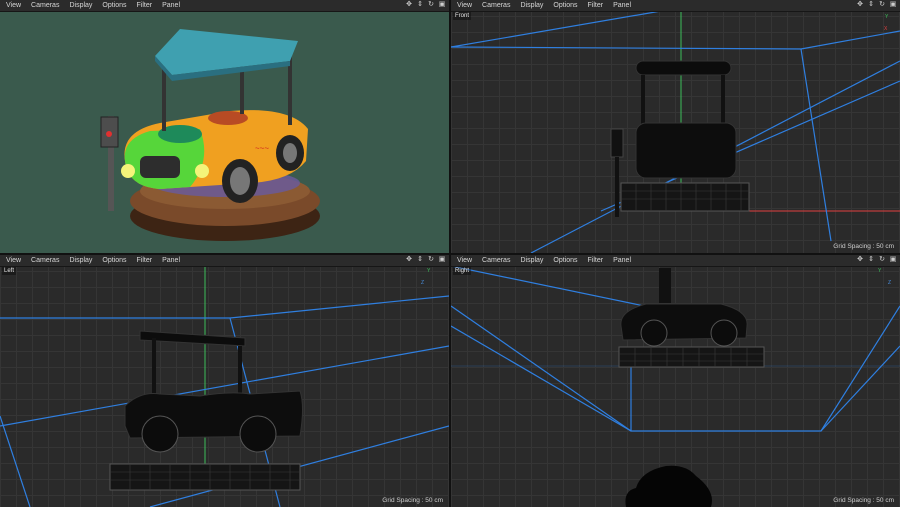 This screenshot has height=507, width=900. What do you see at coordinates (462, 271) in the screenshot?
I see `viewport-name: Right` at bounding box center [462, 271].